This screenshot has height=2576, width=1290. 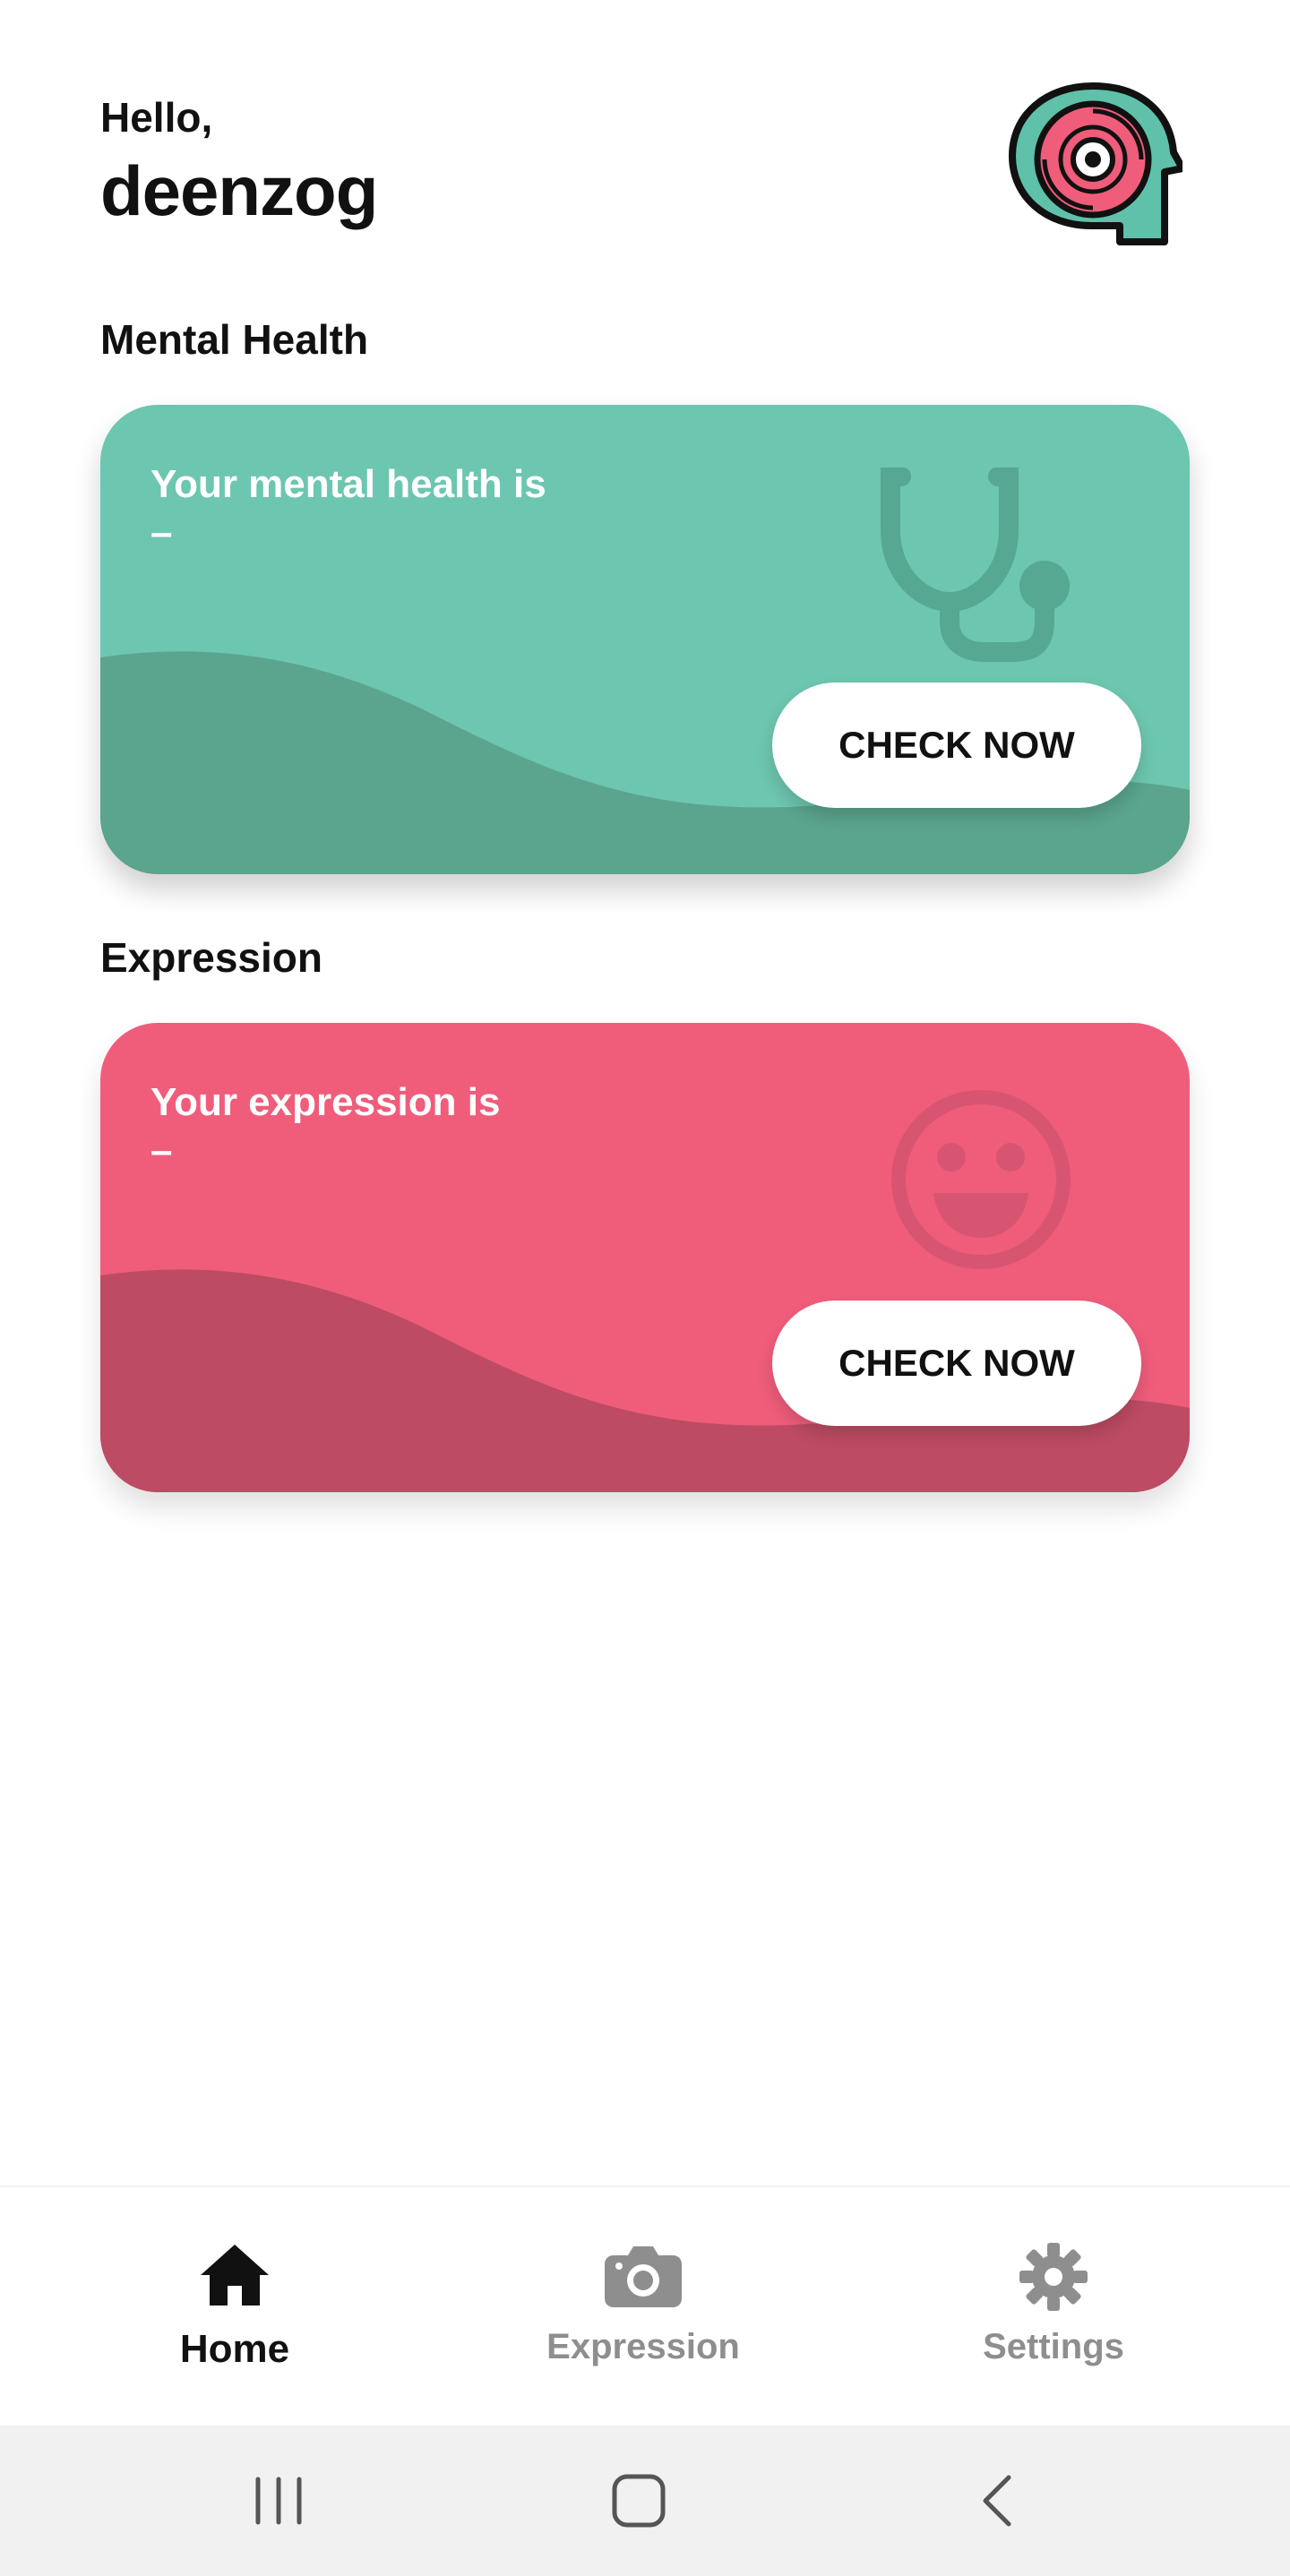 I want to click on smile-face-icon, so click(x=981, y=1179).